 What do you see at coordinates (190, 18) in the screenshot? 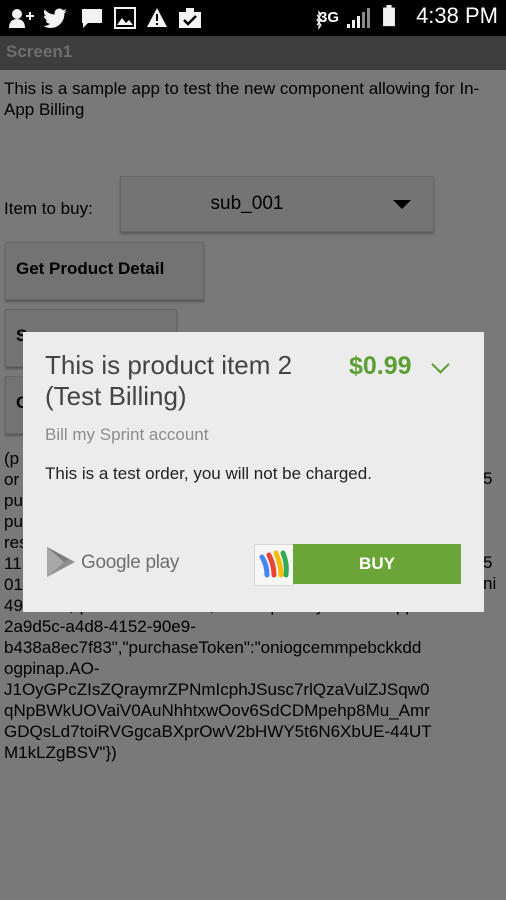
I see `clipboard-check-icon` at bounding box center [190, 18].